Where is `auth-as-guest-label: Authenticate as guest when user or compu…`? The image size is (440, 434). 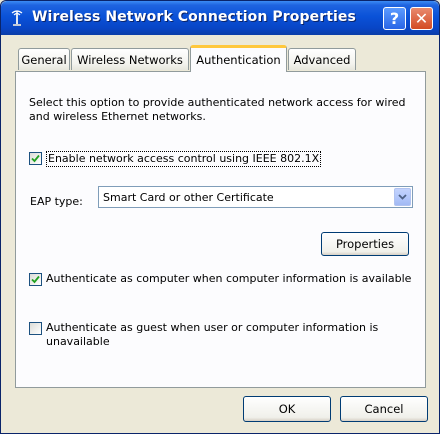
auth-as-guest-label: Authenticate as guest when user or compu… is located at coordinates (217, 335).